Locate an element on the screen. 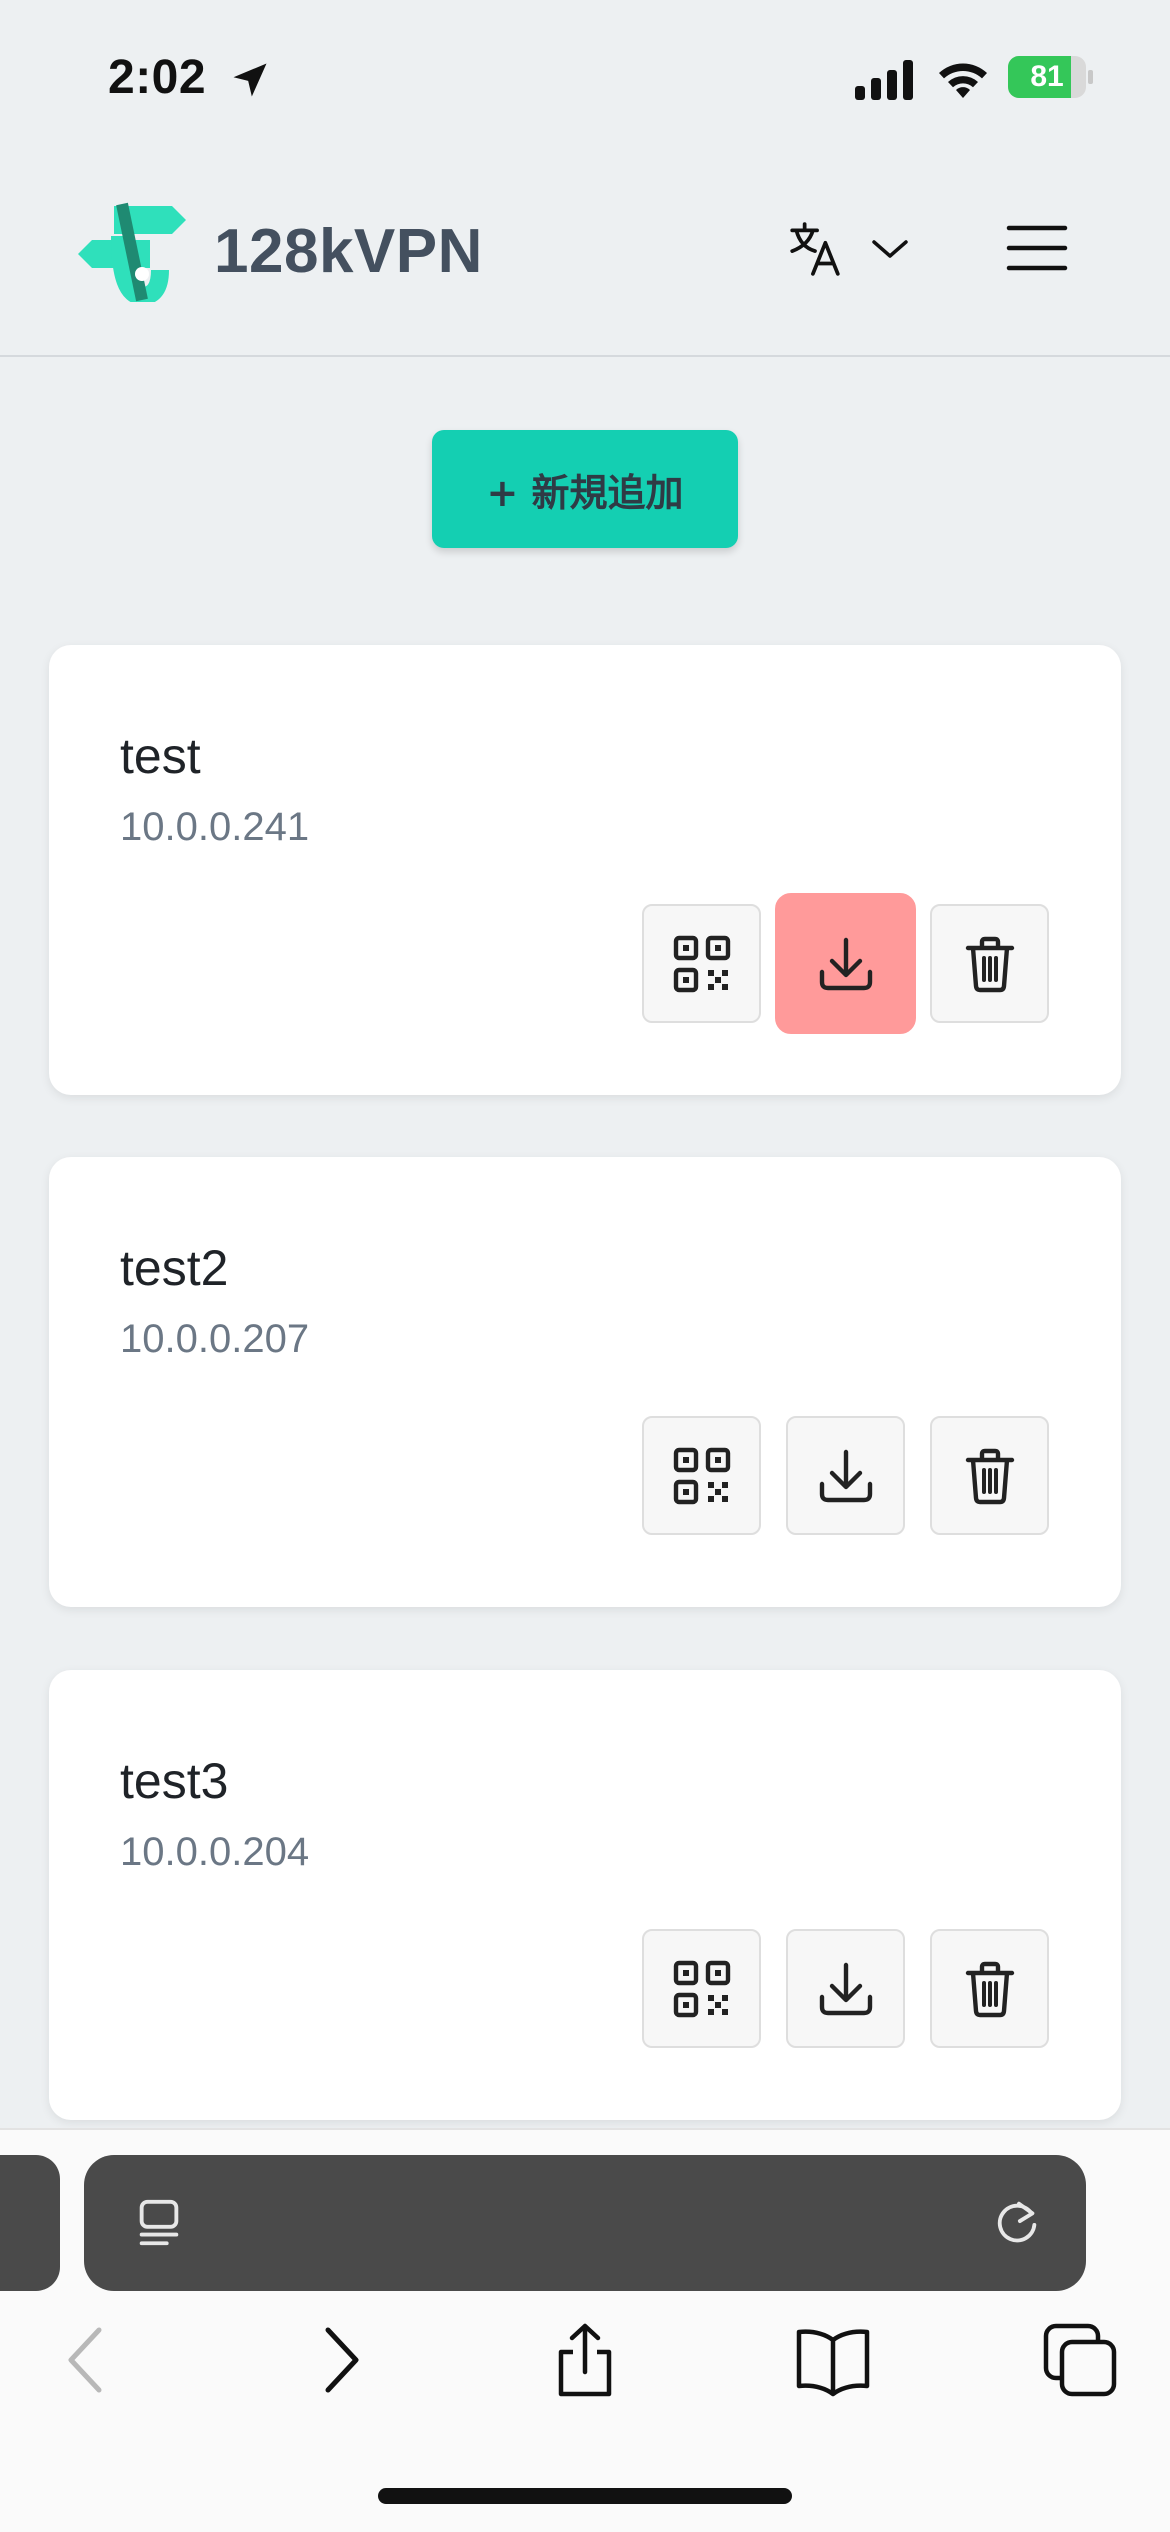 The image size is (1170, 2532). bookmarks-button is located at coordinates (833, 2360).